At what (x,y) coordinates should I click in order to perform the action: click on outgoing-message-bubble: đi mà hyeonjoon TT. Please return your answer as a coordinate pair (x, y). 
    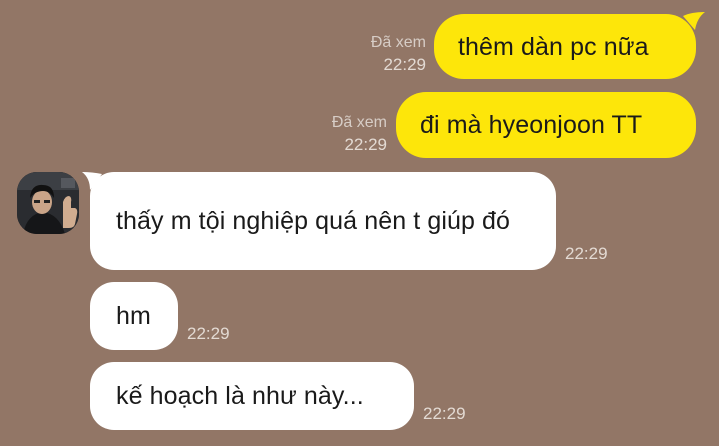
    Looking at the image, I should click on (546, 125).